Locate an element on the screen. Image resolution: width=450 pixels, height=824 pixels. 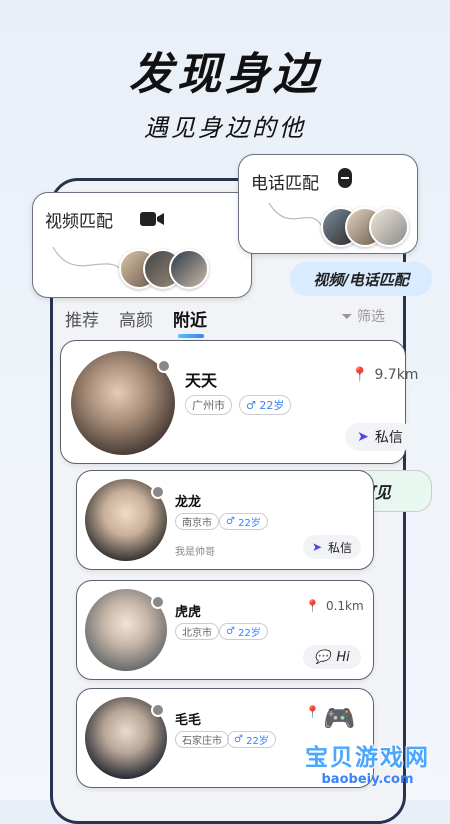
city-chip: 石家庄市 is located at coordinates (202, 739).